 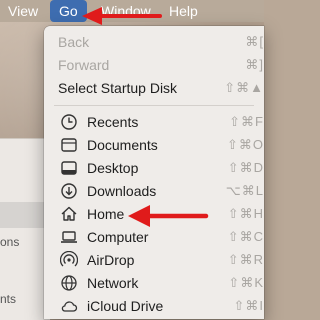 I want to click on menu-item-back: Back ⌘[, so click(x=154, y=42).